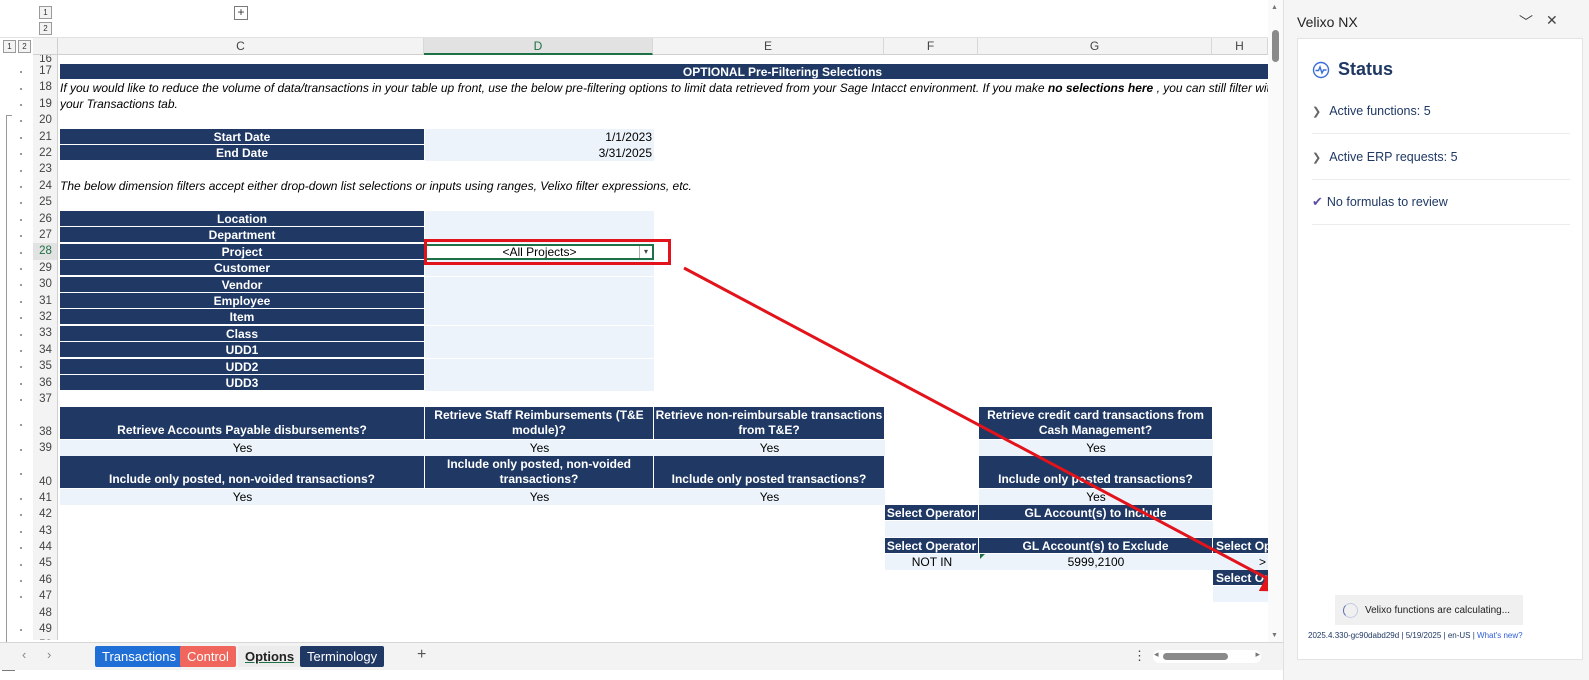  I want to click on row-header-42: 42, so click(45, 514).